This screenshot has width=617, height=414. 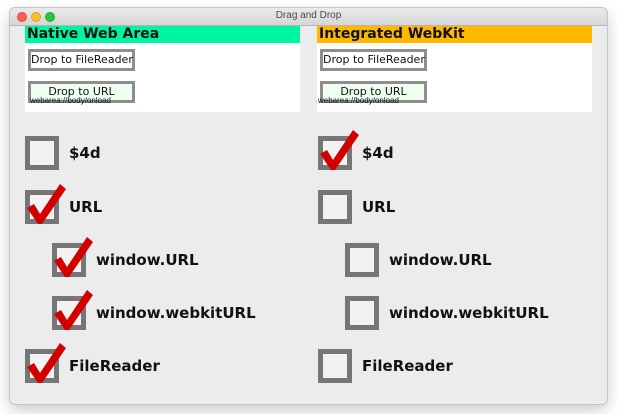 I want to click on native-check-row-window-url: window.URL, so click(x=125, y=257).